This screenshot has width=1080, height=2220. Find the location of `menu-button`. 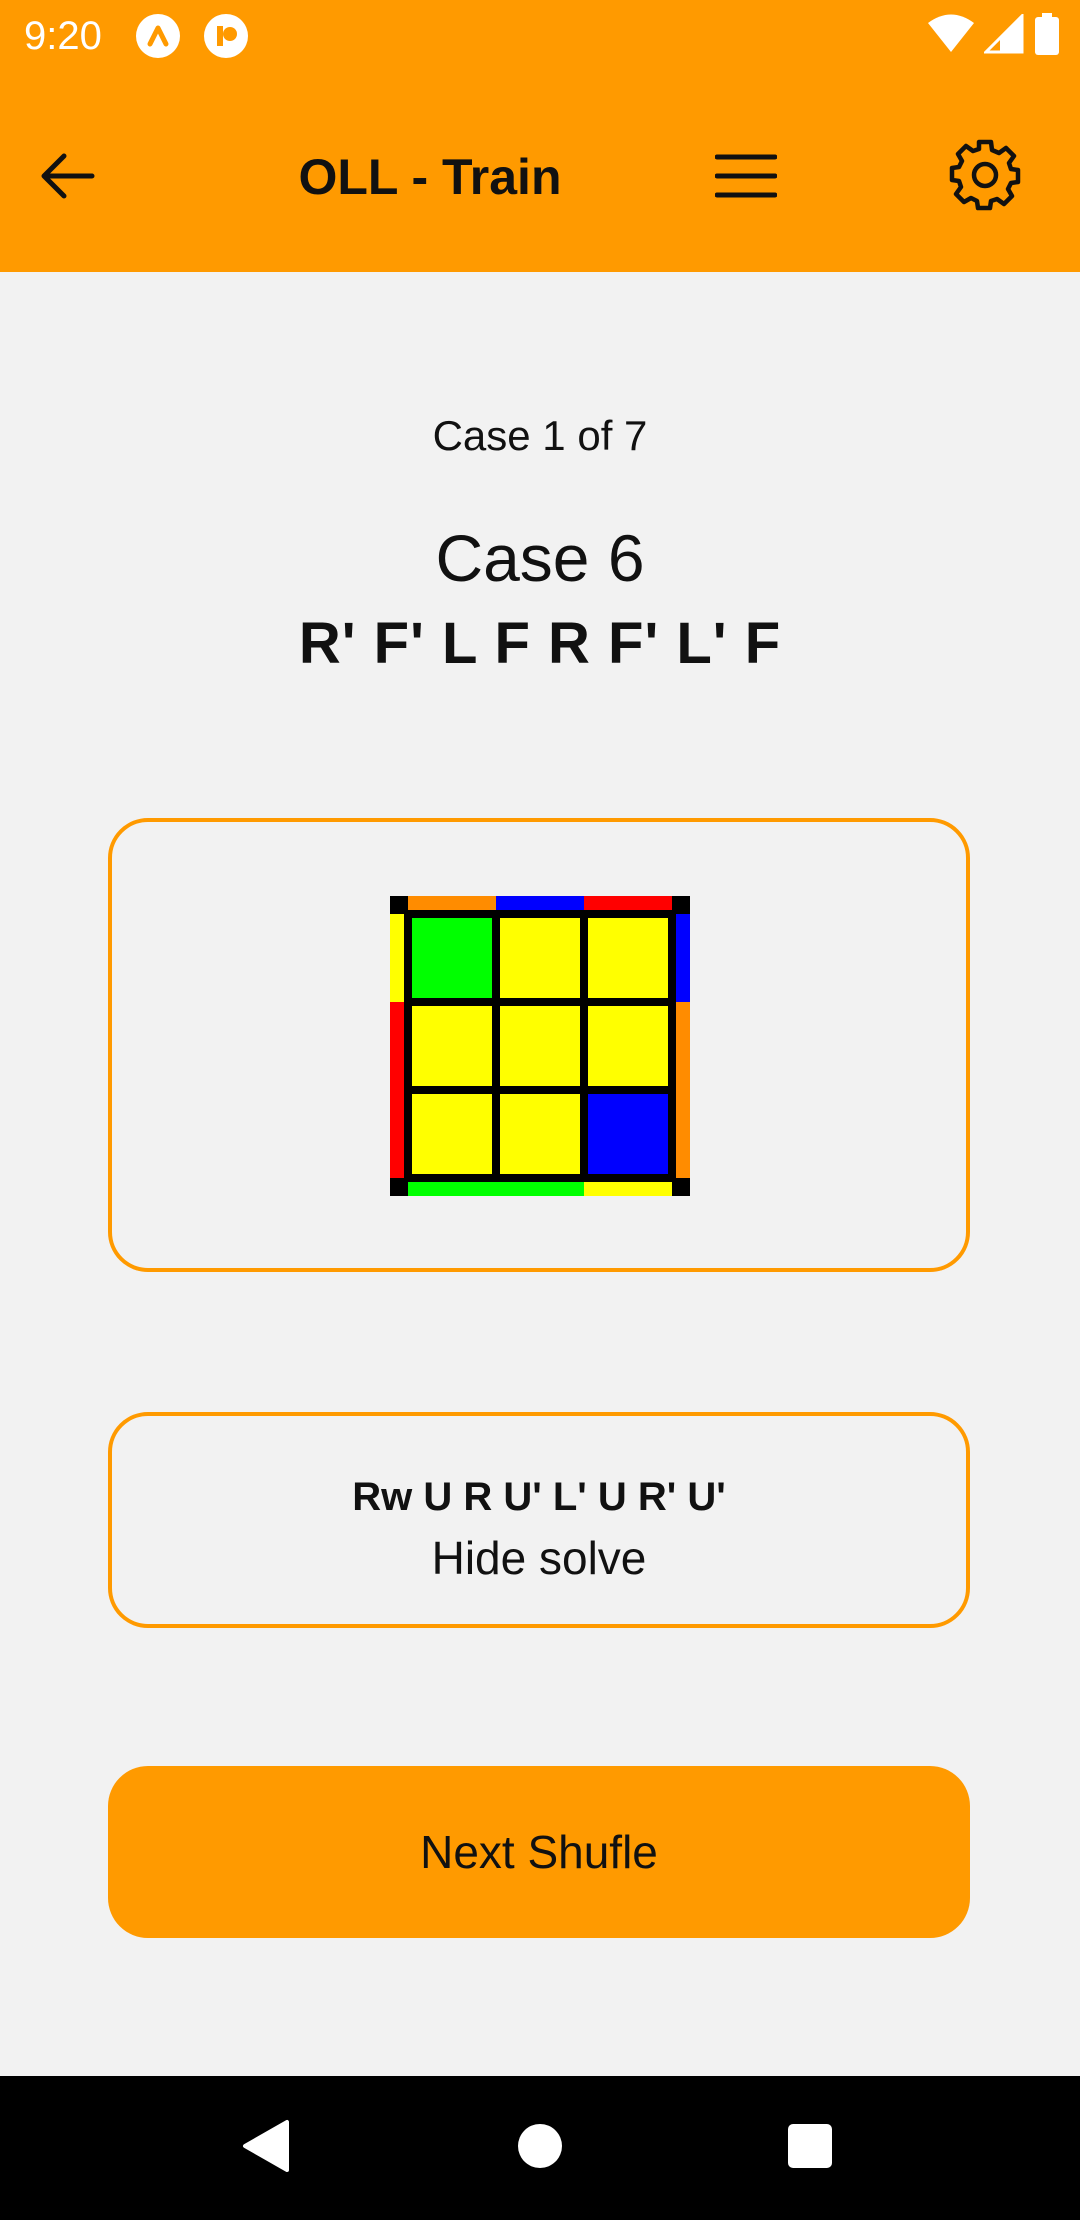

menu-button is located at coordinates (746, 178).